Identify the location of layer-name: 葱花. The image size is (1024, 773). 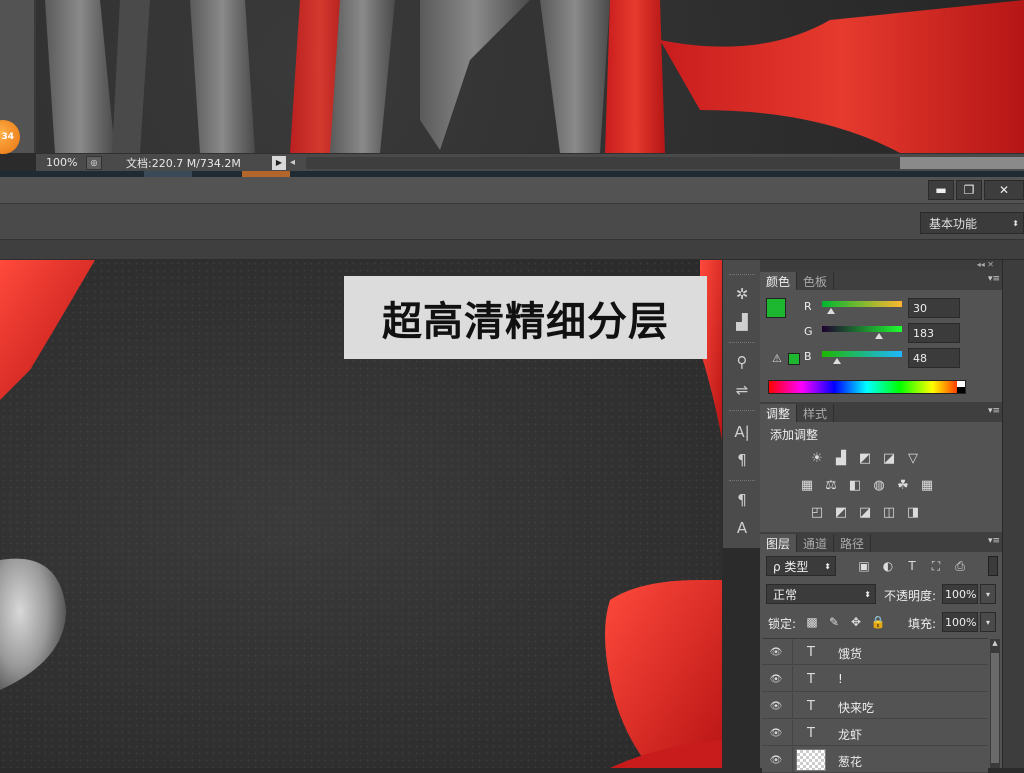
(850, 761).